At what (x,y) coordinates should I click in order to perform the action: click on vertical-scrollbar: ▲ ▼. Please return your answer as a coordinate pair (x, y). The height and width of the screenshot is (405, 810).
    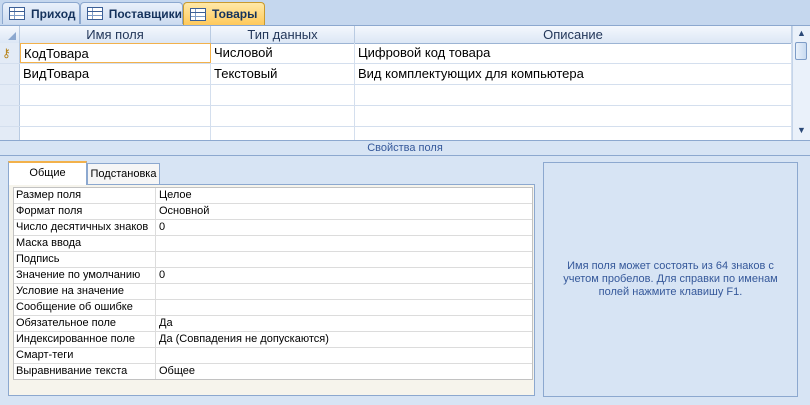
    Looking at the image, I should click on (801, 83).